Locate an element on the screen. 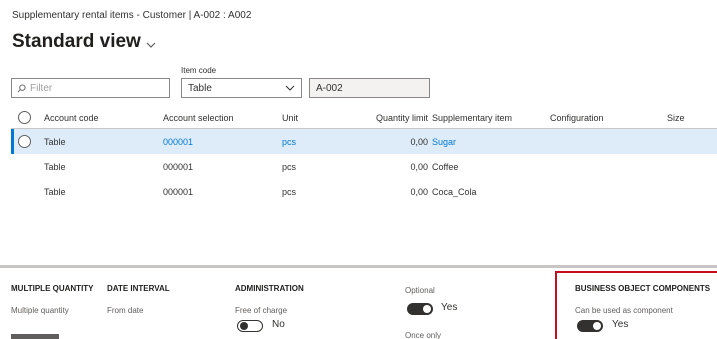 The image size is (717, 339). column-header-account-selection: Account selection is located at coordinates (198, 118).